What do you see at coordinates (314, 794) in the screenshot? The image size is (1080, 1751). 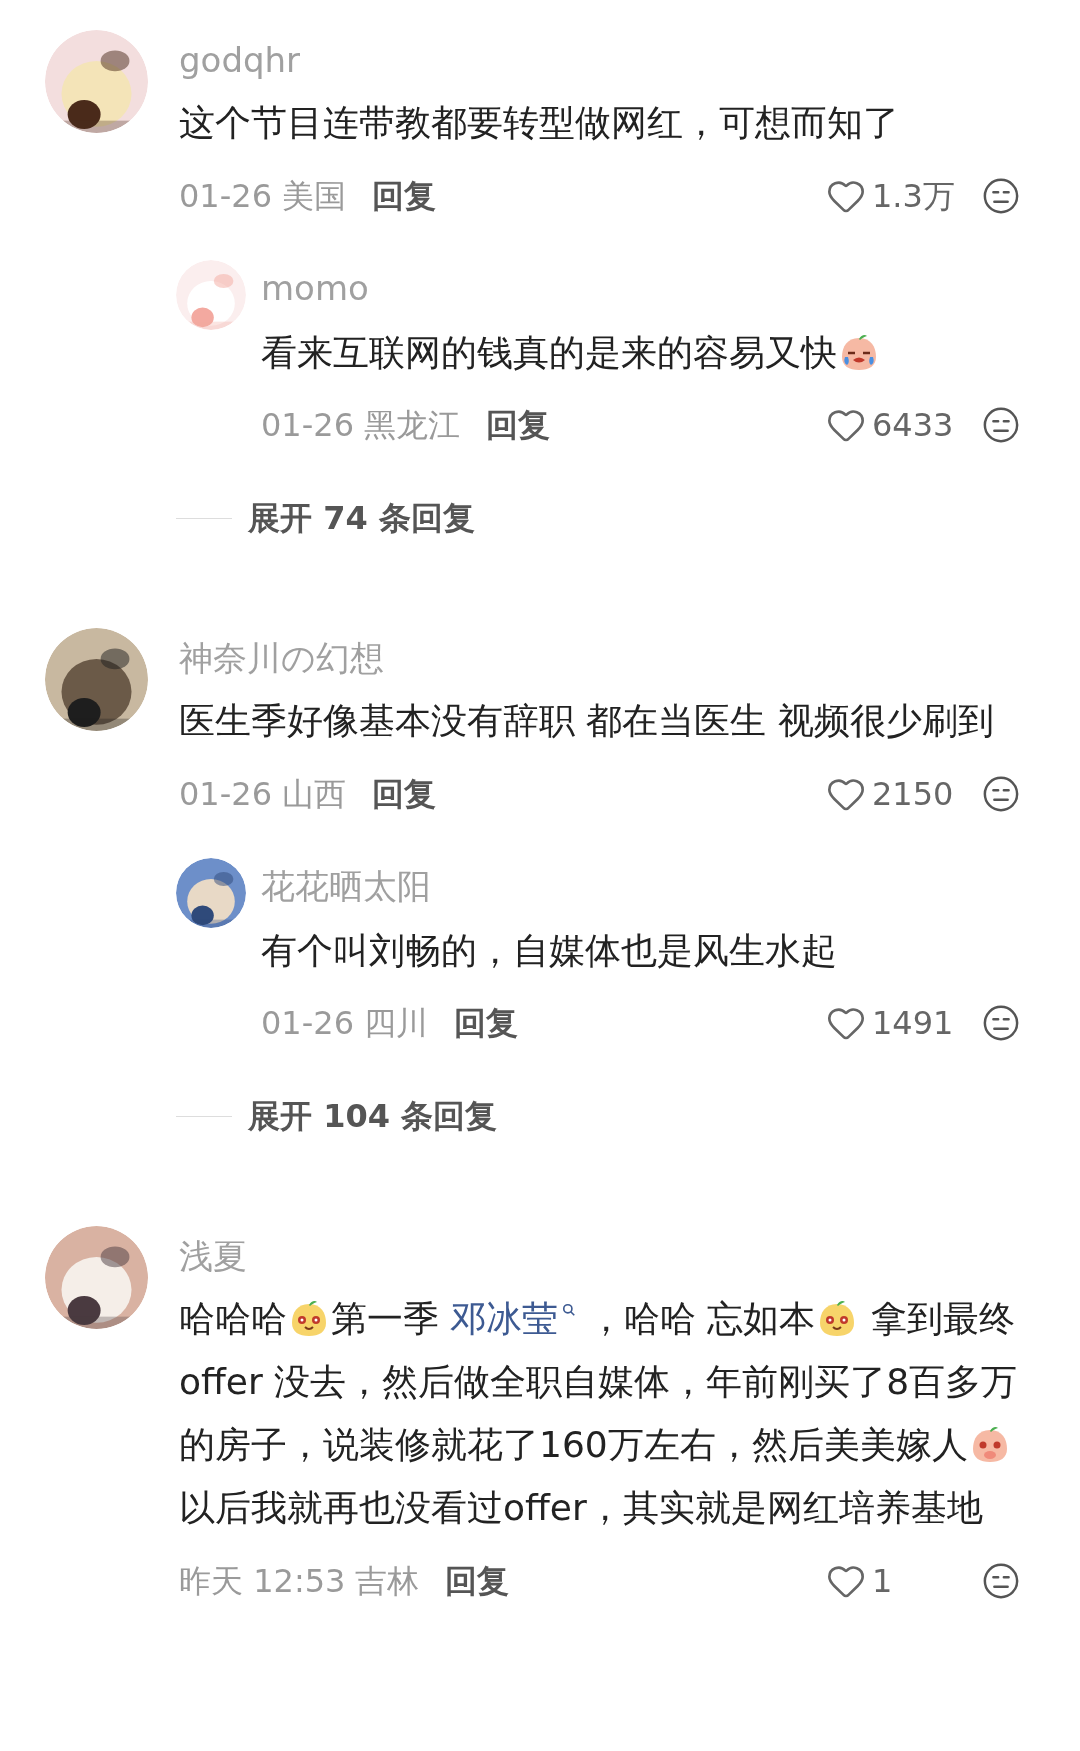 I see `comment-location: 山西` at bounding box center [314, 794].